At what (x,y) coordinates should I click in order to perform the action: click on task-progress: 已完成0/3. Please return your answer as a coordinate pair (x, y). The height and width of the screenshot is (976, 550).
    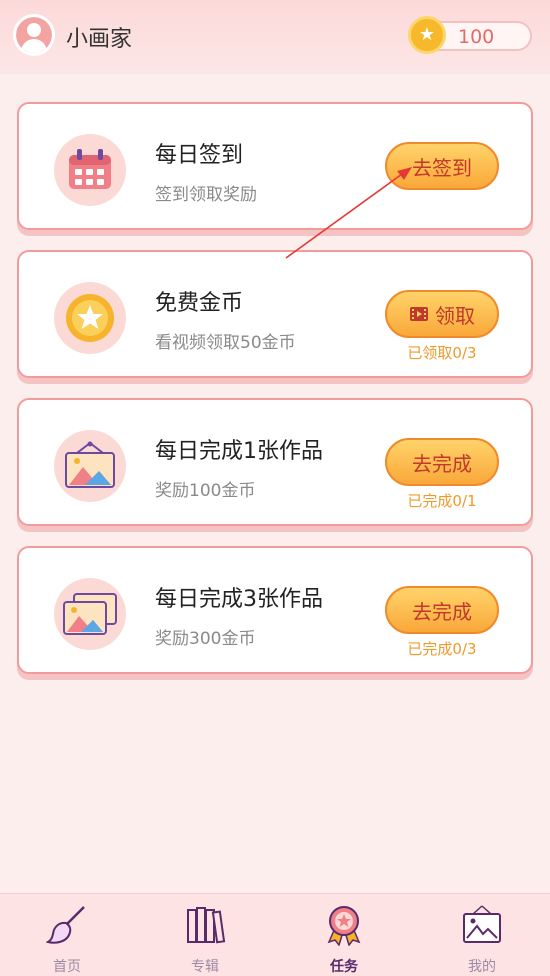
    Looking at the image, I should click on (442, 649).